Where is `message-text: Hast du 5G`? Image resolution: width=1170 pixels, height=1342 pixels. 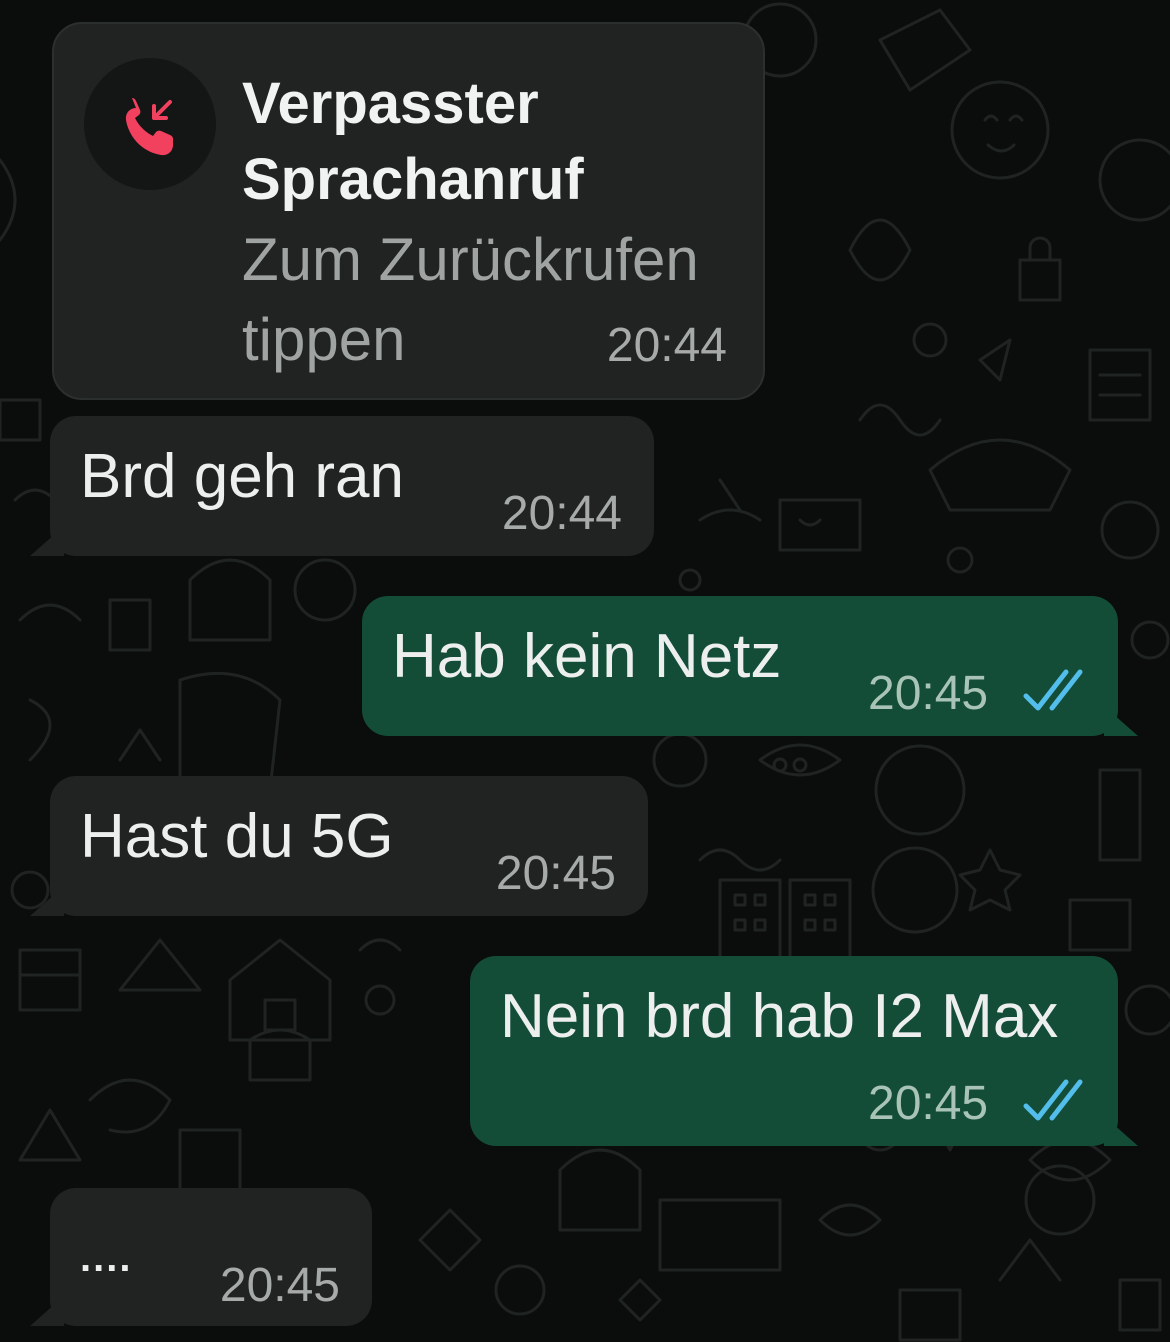
message-text: Hast du 5G is located at coordinates (237, 836).